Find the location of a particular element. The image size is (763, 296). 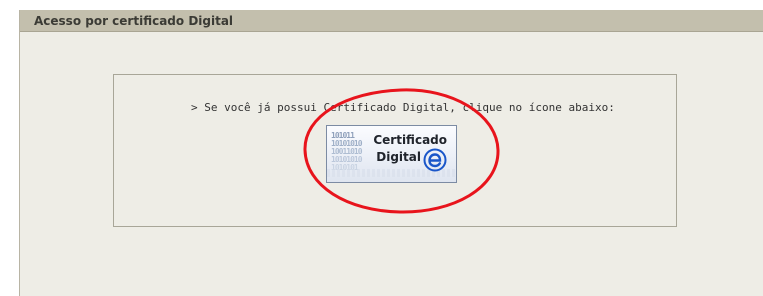

panel-title: Acesso por certificado Digital is located at coordinates (134, 21).